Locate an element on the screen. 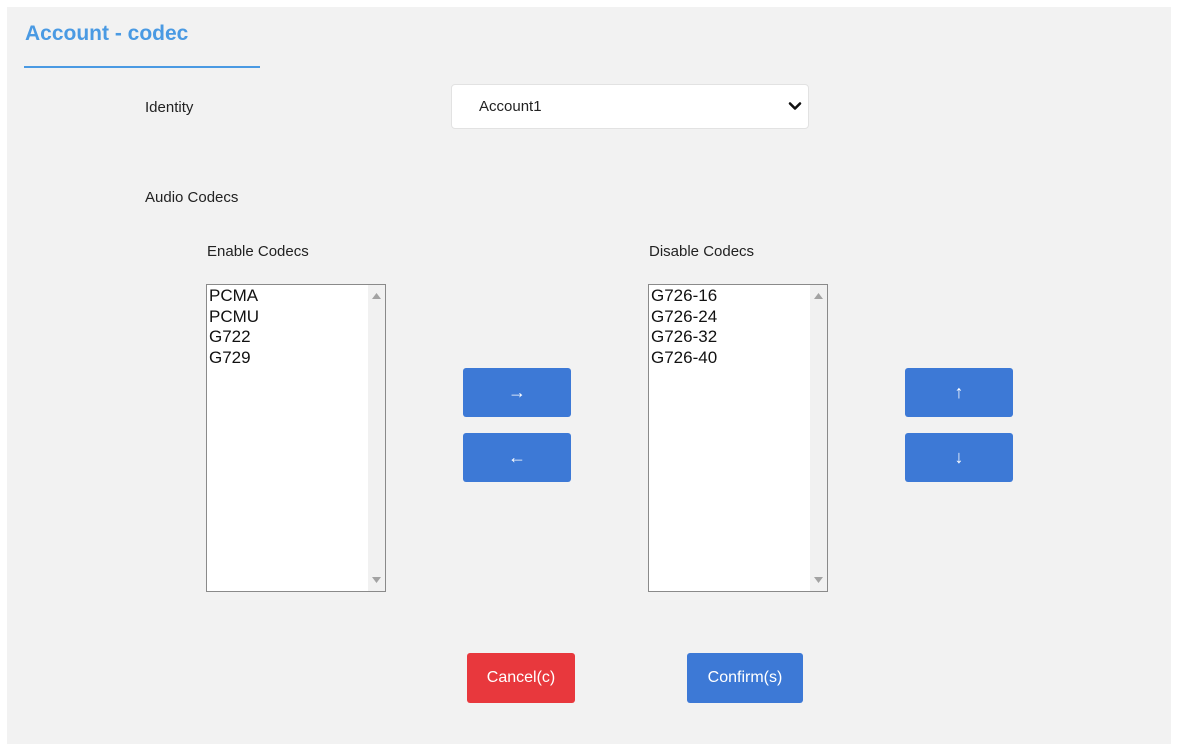 The height and width of the screenshot is (751, 1178). audio-codecs-label: Audio Codecs is located at coordinates (192, 197).